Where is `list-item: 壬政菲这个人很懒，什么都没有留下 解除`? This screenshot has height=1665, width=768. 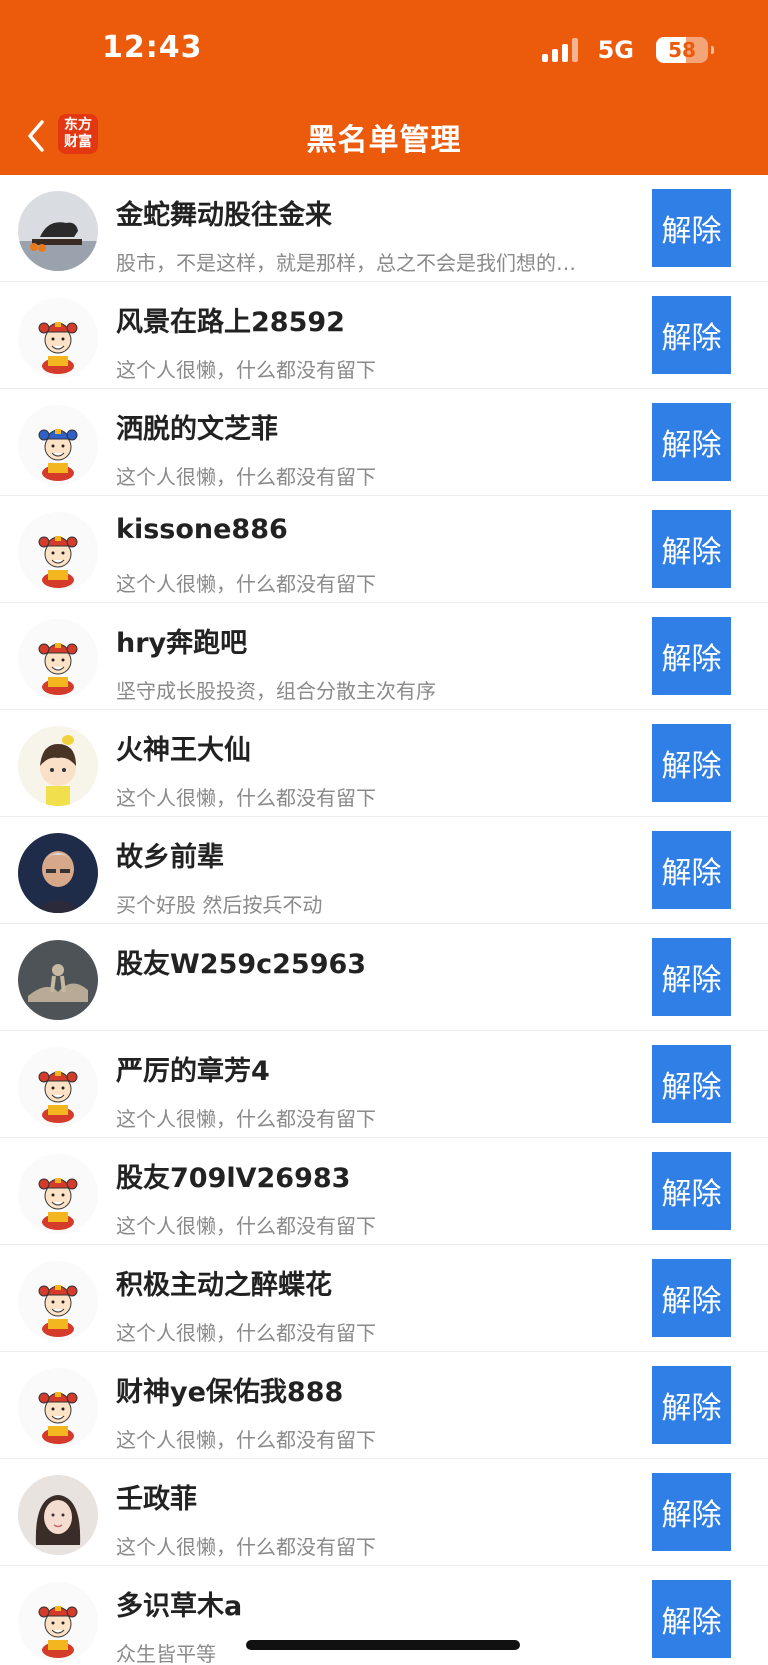 list-item: 壬政菲这个人很懒，什么都没有留下 解除 is located at coordinates (384, 1512).